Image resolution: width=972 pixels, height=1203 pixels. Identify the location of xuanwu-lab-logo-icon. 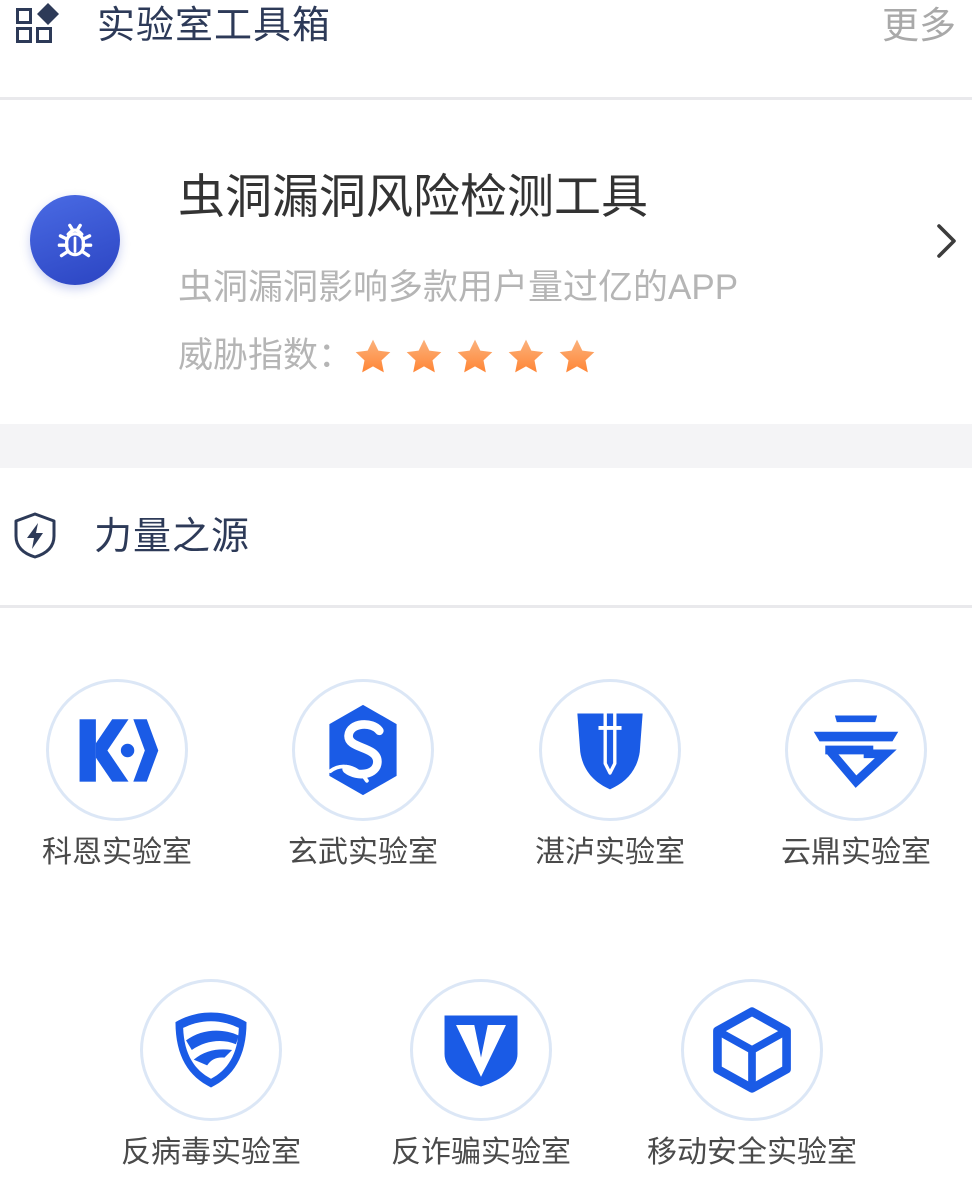
(362, 750).